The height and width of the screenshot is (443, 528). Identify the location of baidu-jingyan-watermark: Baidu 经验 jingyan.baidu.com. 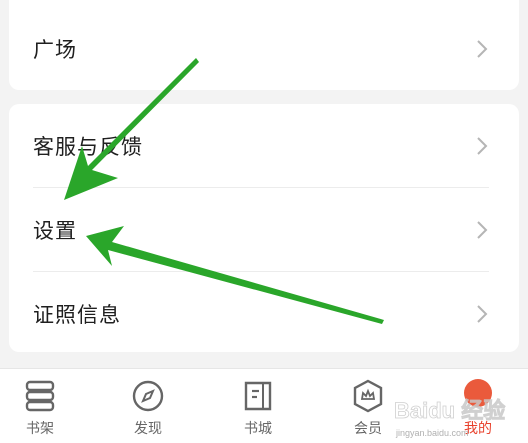
(450, 418).